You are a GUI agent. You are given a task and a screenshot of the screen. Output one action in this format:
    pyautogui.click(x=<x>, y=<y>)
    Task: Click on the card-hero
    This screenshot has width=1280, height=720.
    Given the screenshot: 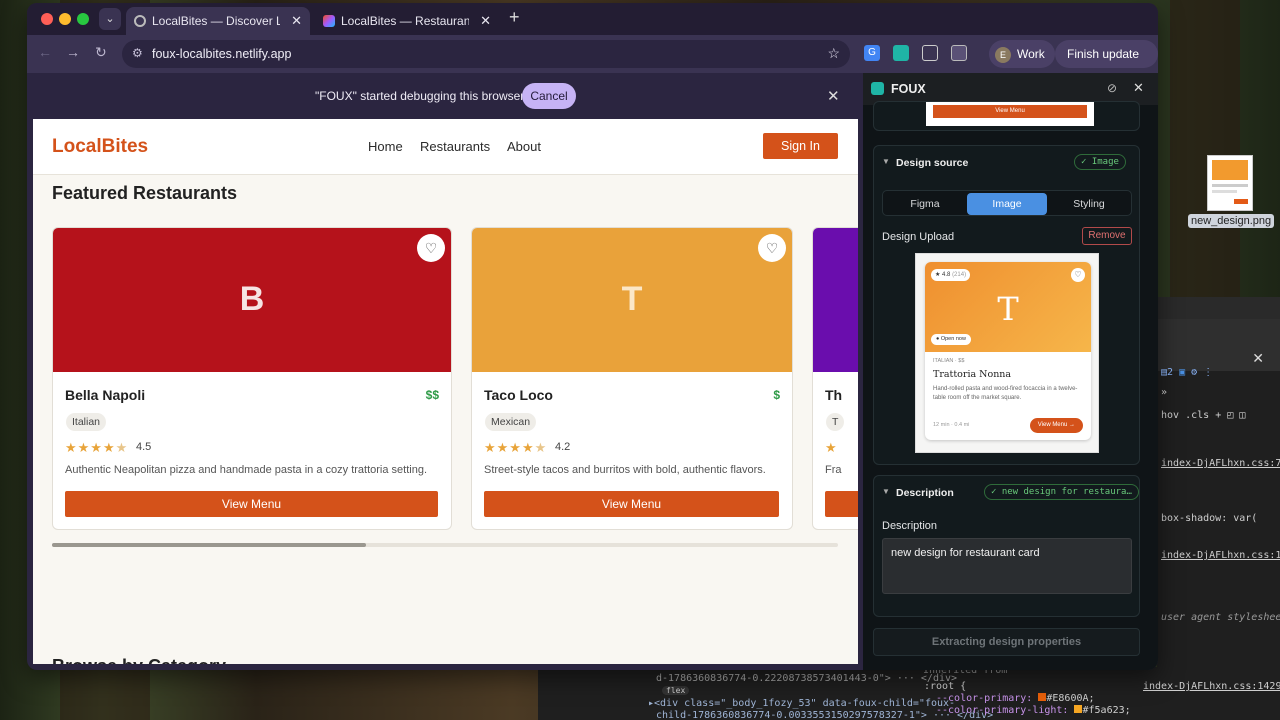 What is the action you would take?
    pyautogui.click(x=835, y=300)
    